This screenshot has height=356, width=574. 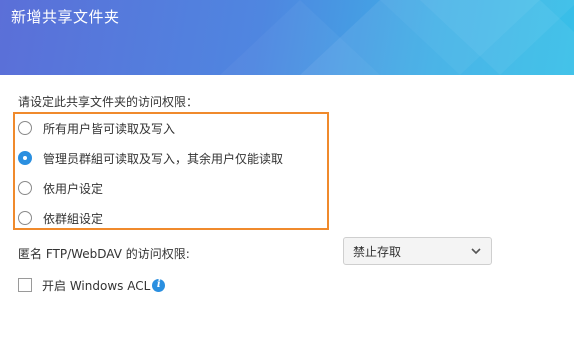 What do you see at coordinates (73, 218) in the screenshot?
I see `radio-label: 依群組设定` at bounding box center [73, 218].